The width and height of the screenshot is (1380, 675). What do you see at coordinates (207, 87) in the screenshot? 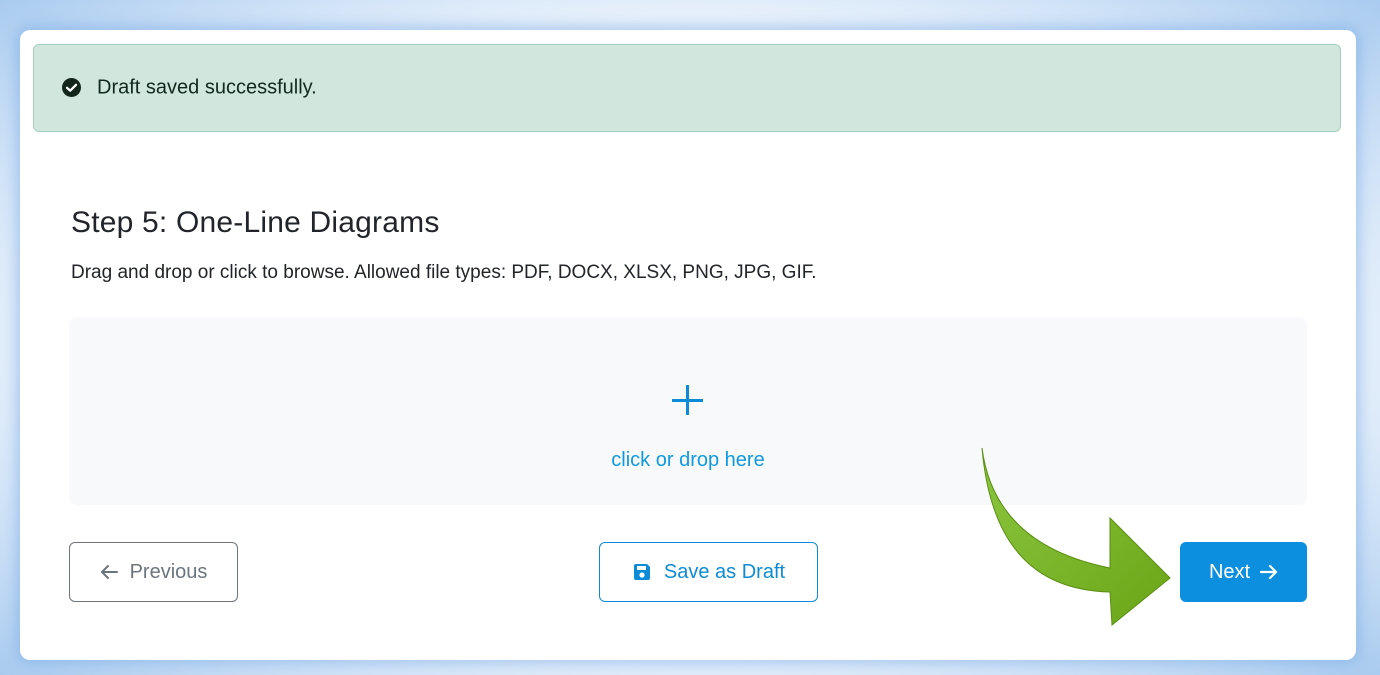
I see `alert-message: Draft saved successfully.` at bounding box center [207, 87].